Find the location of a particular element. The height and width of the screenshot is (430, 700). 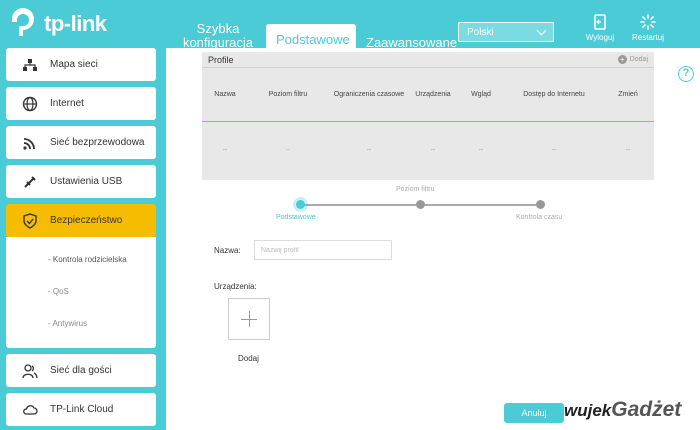

sidebar-item-network-map: Mapa sieci is located at coordinates (81, 64).